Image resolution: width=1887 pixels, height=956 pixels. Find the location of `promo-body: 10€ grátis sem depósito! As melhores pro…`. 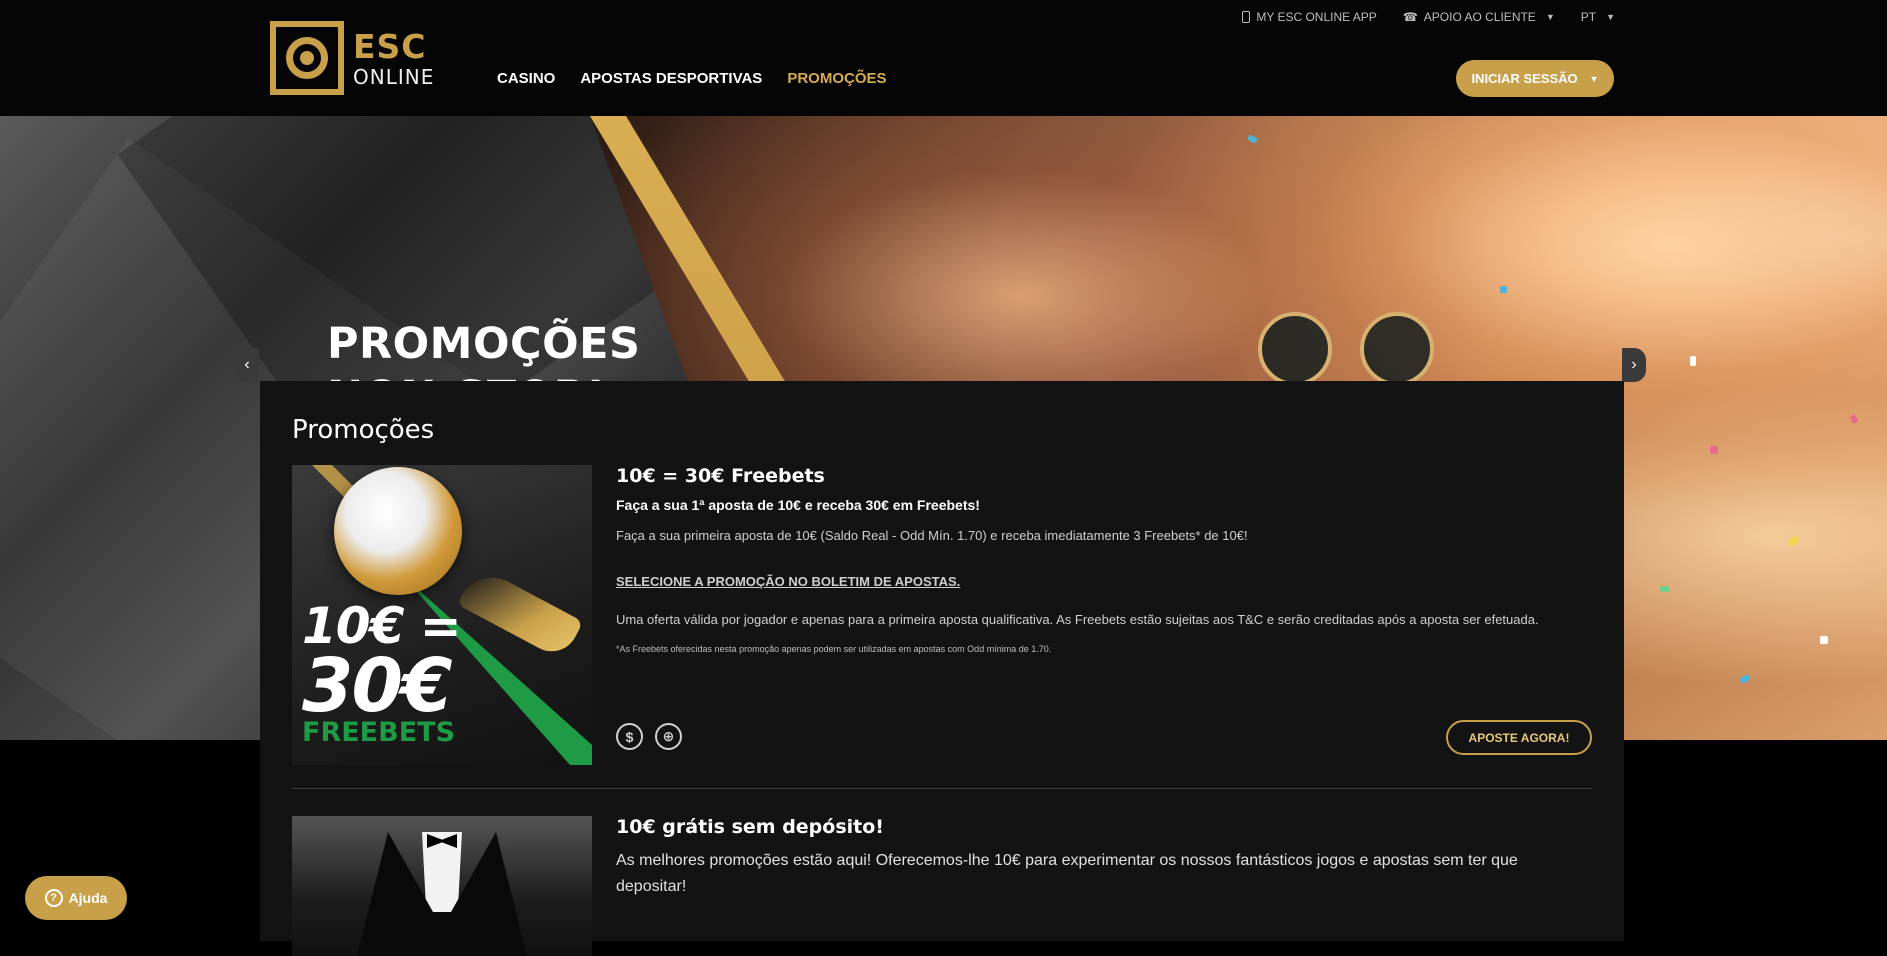

promo-body: 10€ grátis sem depósito! As melhores pro… is located at coordinates (1104, 872).